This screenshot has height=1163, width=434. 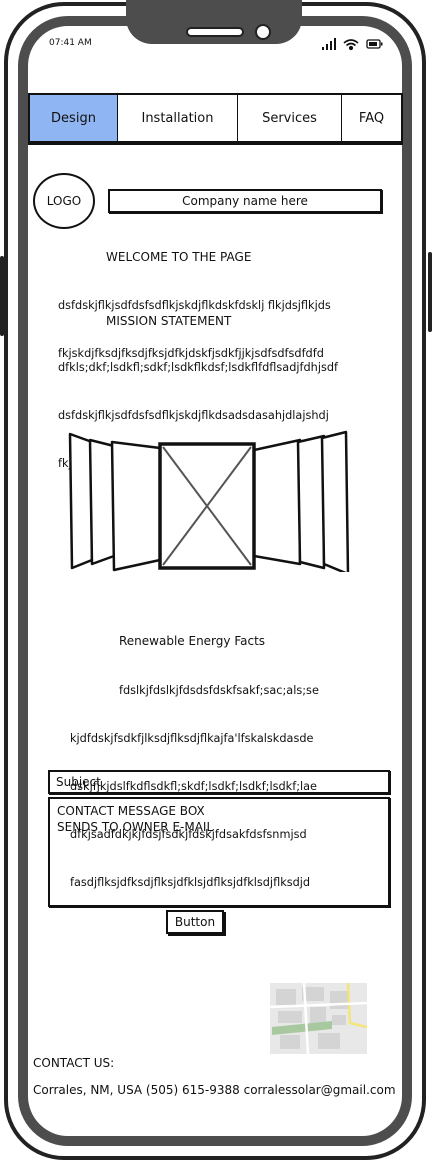 What do you see at coordinates (215, 32) in the screenshot?
I see `speaker-icon` at bounding box center [215, 32].